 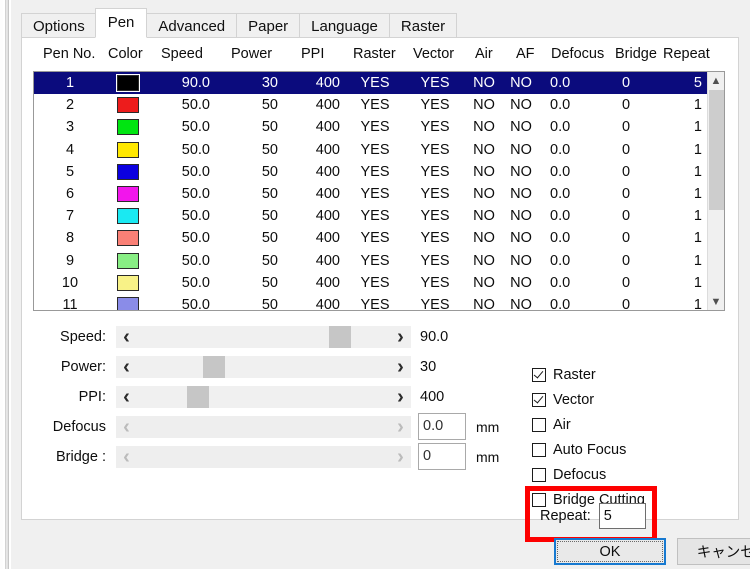 I want to click on checkbox-label-raster: Raster, so click(x=574, y=374).